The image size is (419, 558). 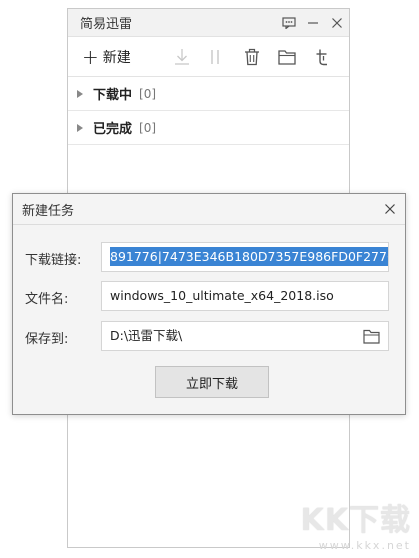 I want to click on dialog-title: 新建任务, so click(x=48, y=211).